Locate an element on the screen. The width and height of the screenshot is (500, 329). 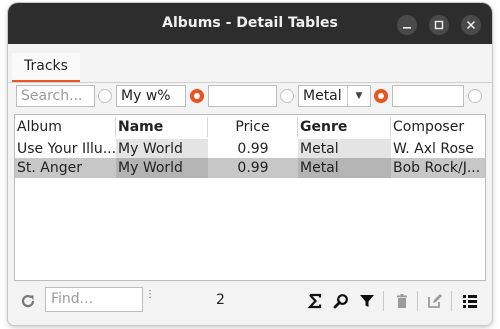
column-header-album: Album is located at coordinates (65, 127).